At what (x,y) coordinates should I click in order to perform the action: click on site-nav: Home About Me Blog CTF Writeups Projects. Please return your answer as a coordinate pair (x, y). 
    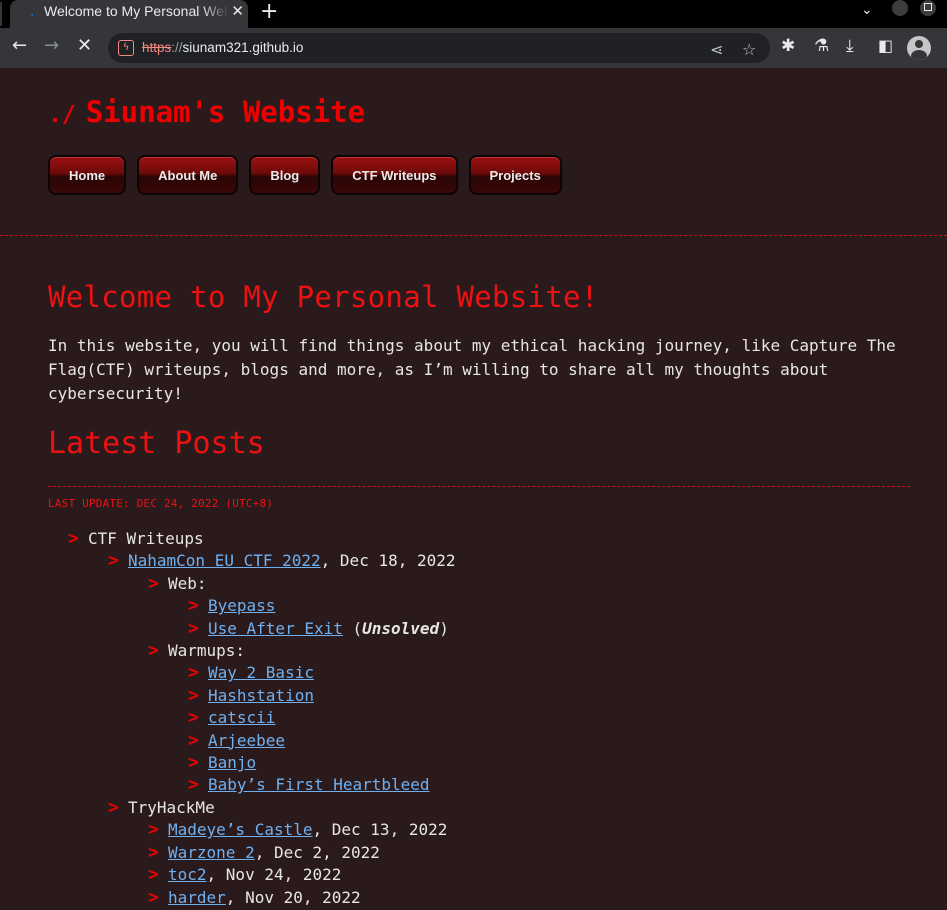
    Looking at the image, I should click on (305, 175).